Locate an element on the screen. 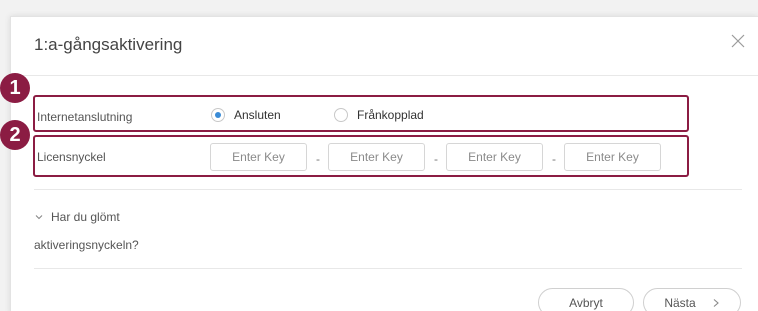 The image size is (758, 311). forgot-key-toggle: Har du glömt is located at coordinates (77, 217).